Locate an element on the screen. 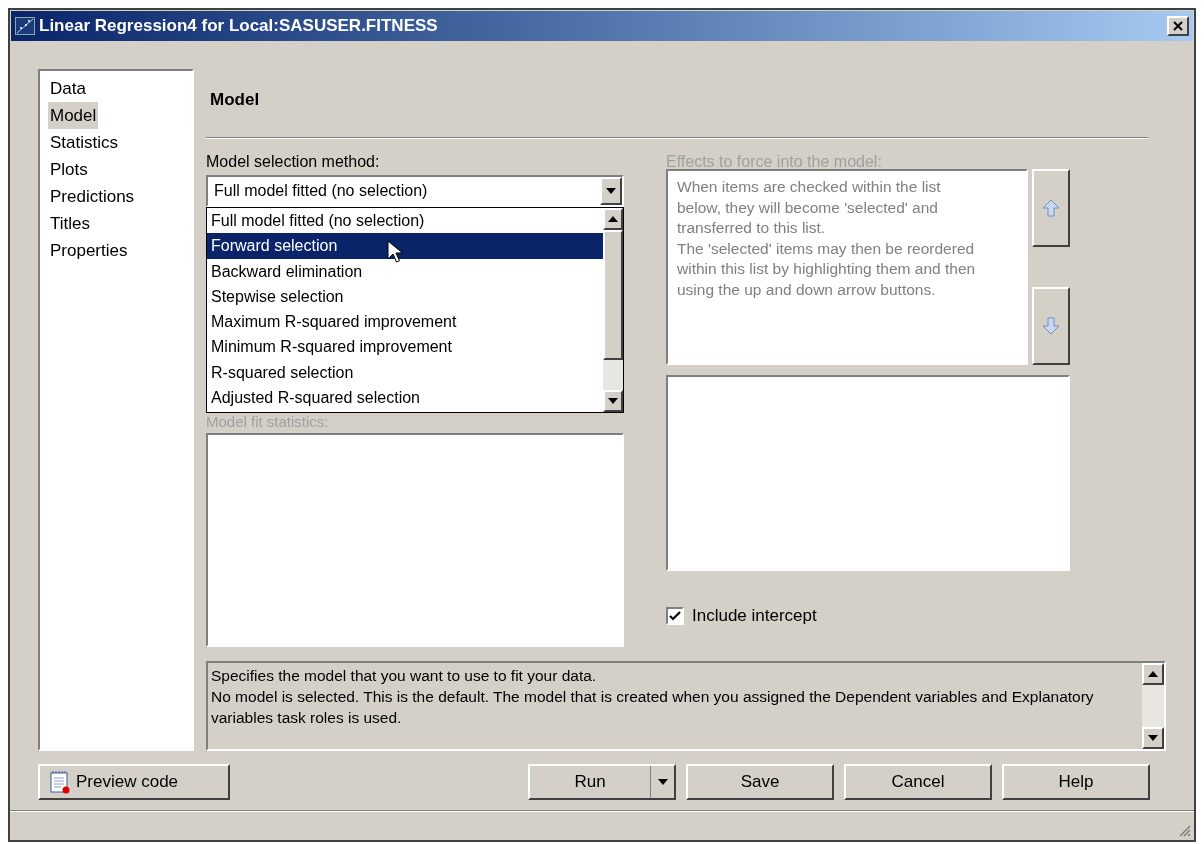 The image size is (1204, 844). nav-item: Predictions is located at coordinates (92, 196).